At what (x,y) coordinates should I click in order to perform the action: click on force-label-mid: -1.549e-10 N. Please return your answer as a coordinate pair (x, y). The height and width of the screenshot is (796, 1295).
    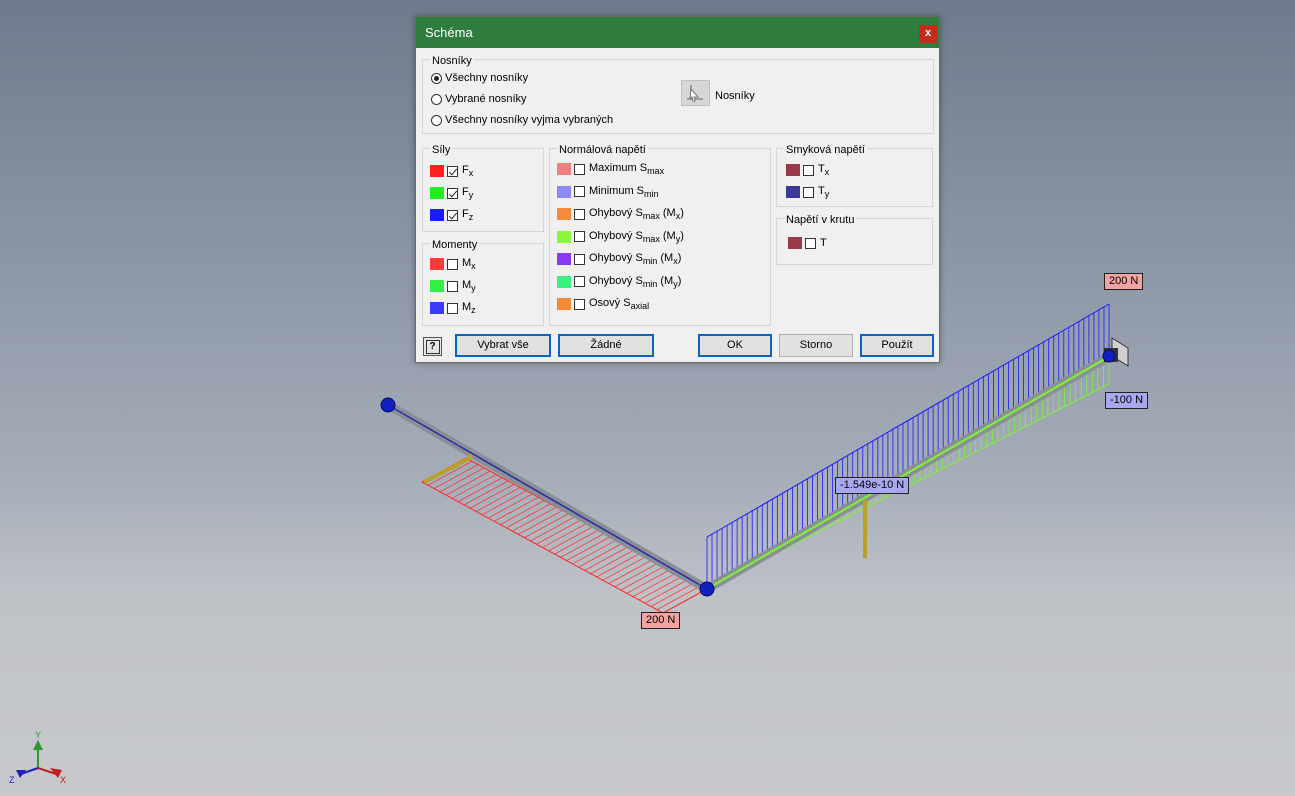
    Looking at the image, I should click on (872, 485).